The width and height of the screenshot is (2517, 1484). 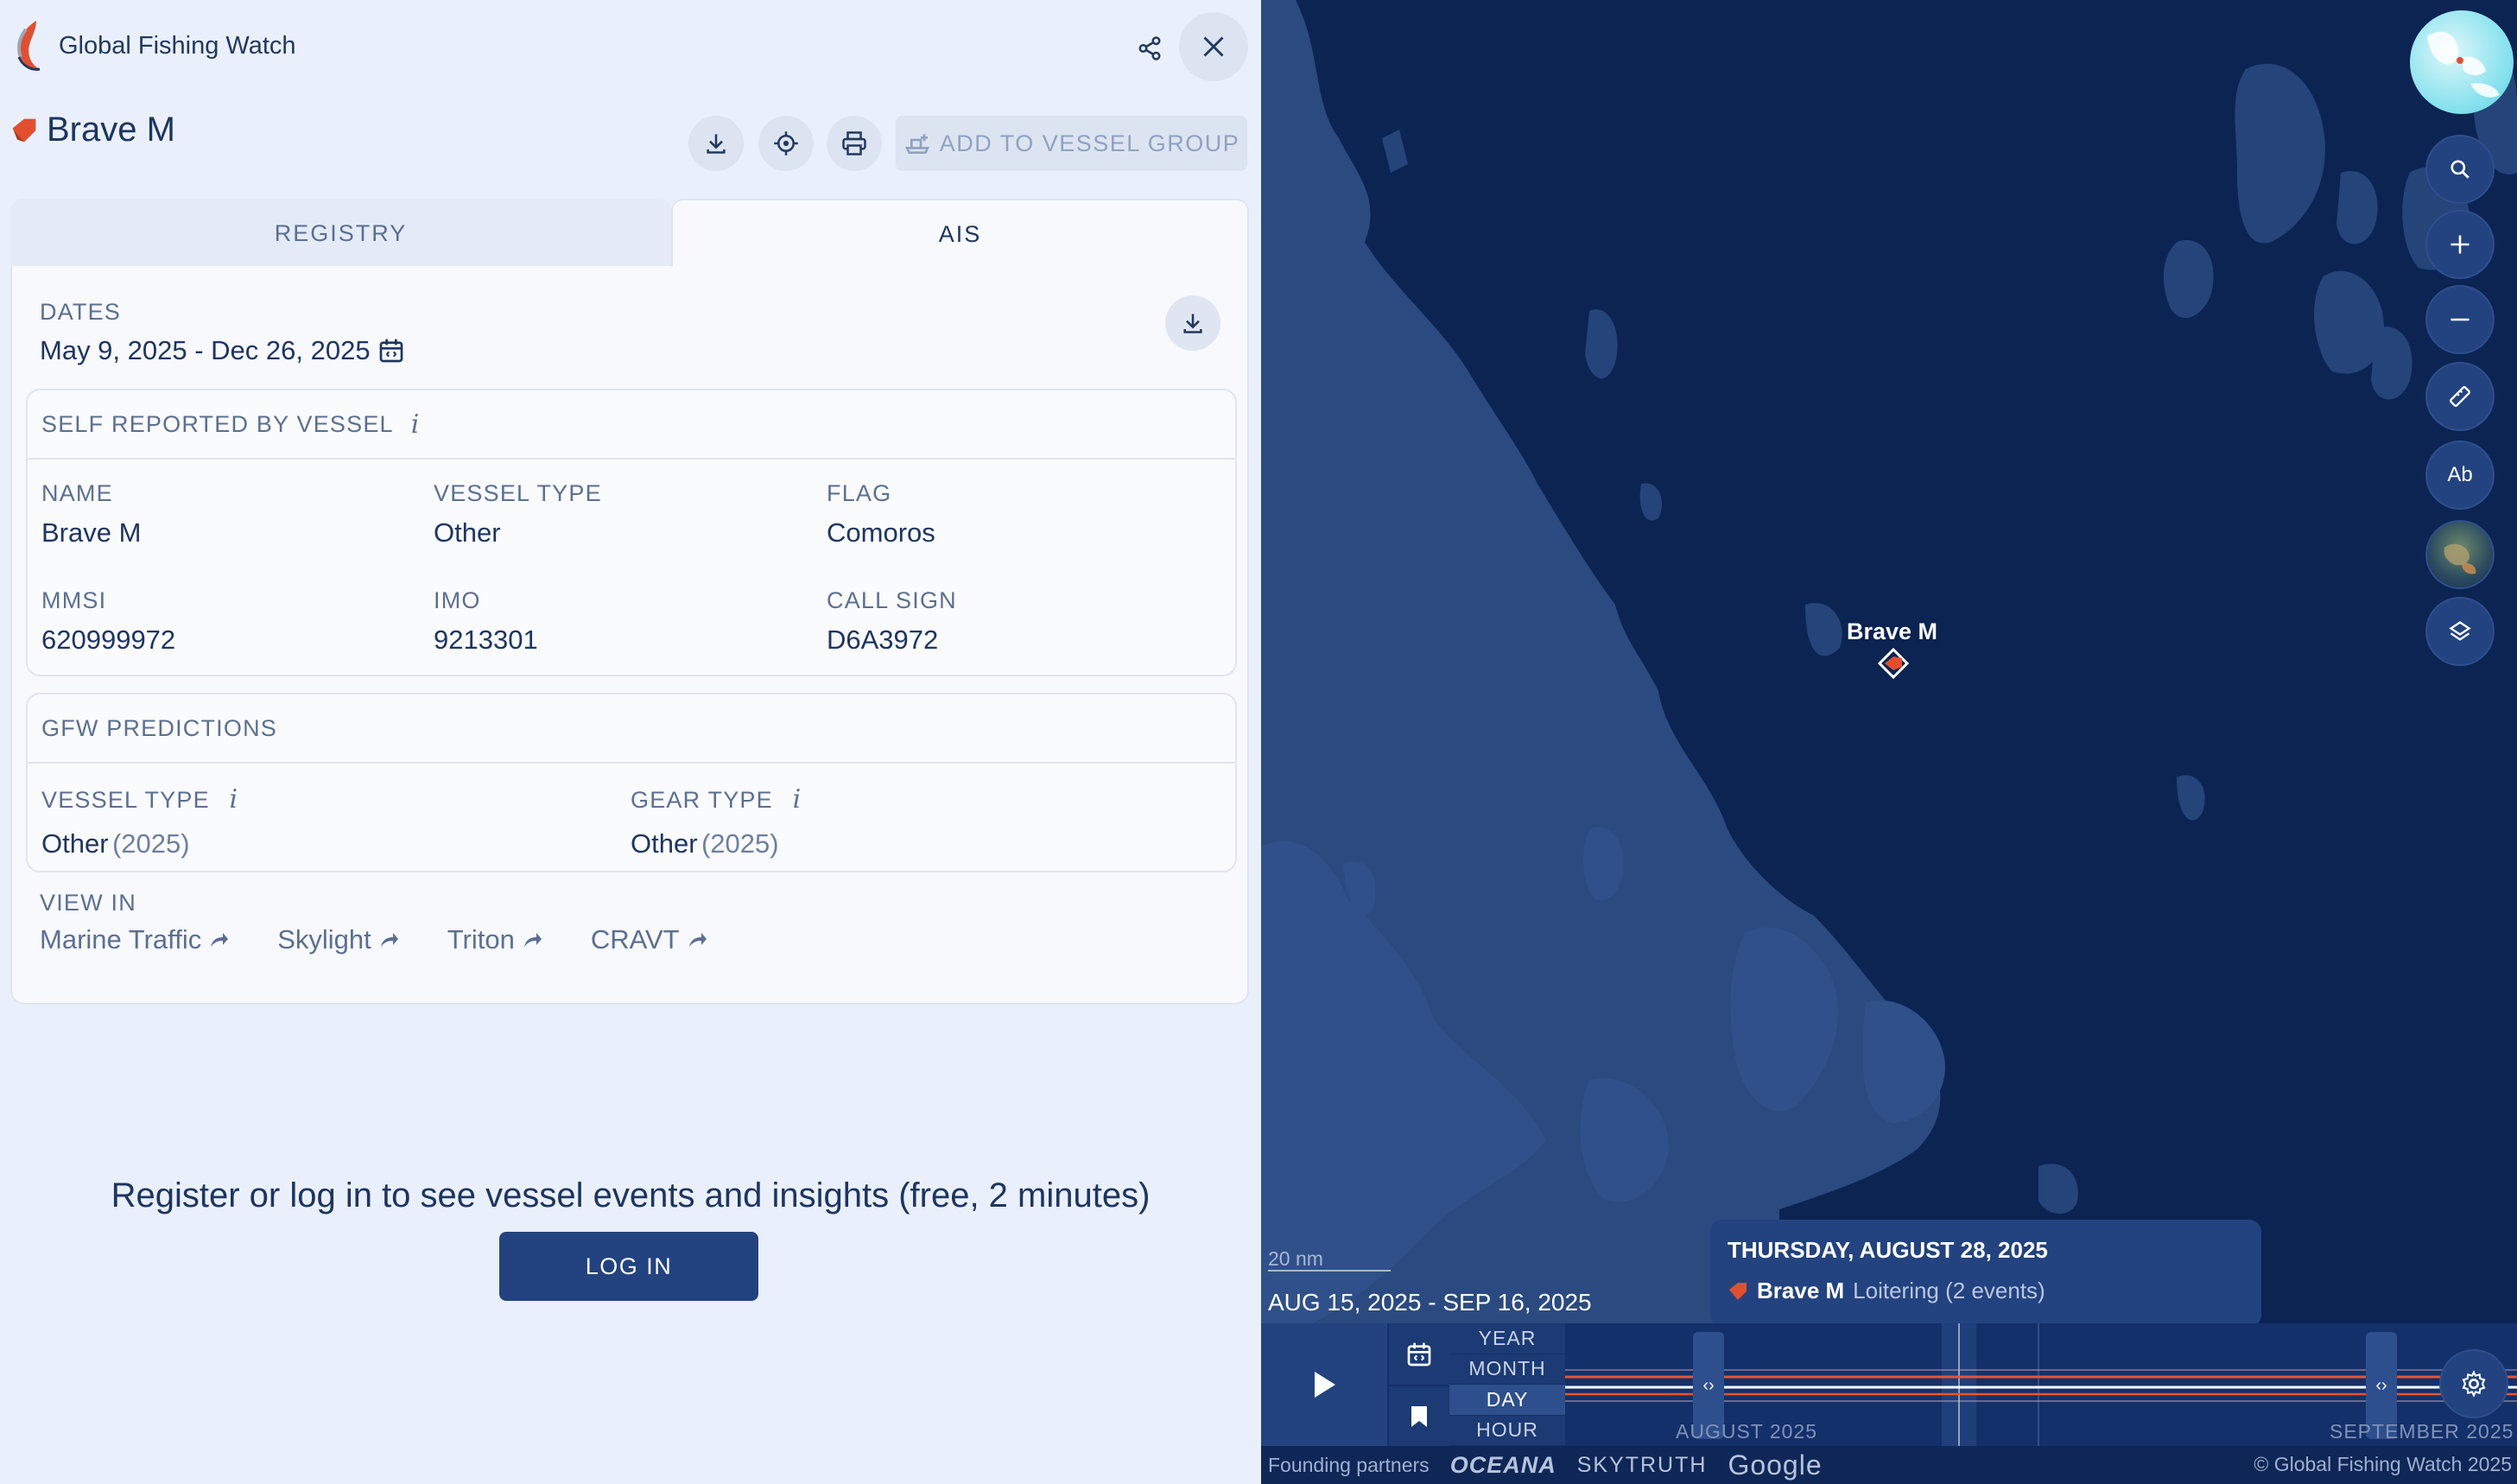 I want to click on link-marine-traffic: Marine Traffic, so click(x=134, y=939).